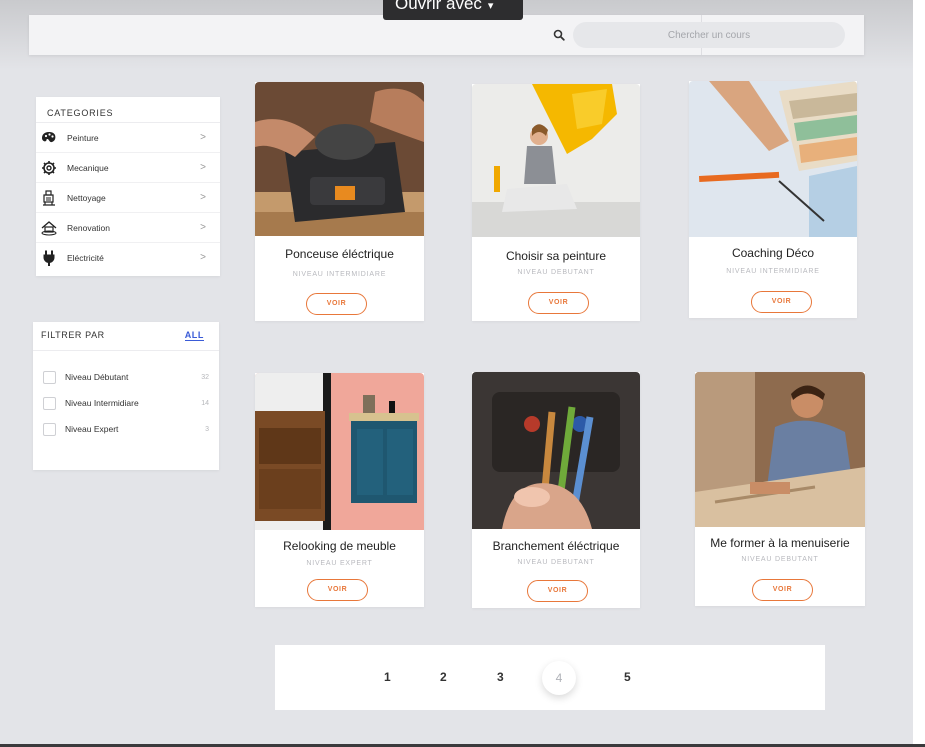  What do you see at coordinates (780, 449) in the screenshot?
I see `course-image-woodworking` at bounding box center [780, 449].